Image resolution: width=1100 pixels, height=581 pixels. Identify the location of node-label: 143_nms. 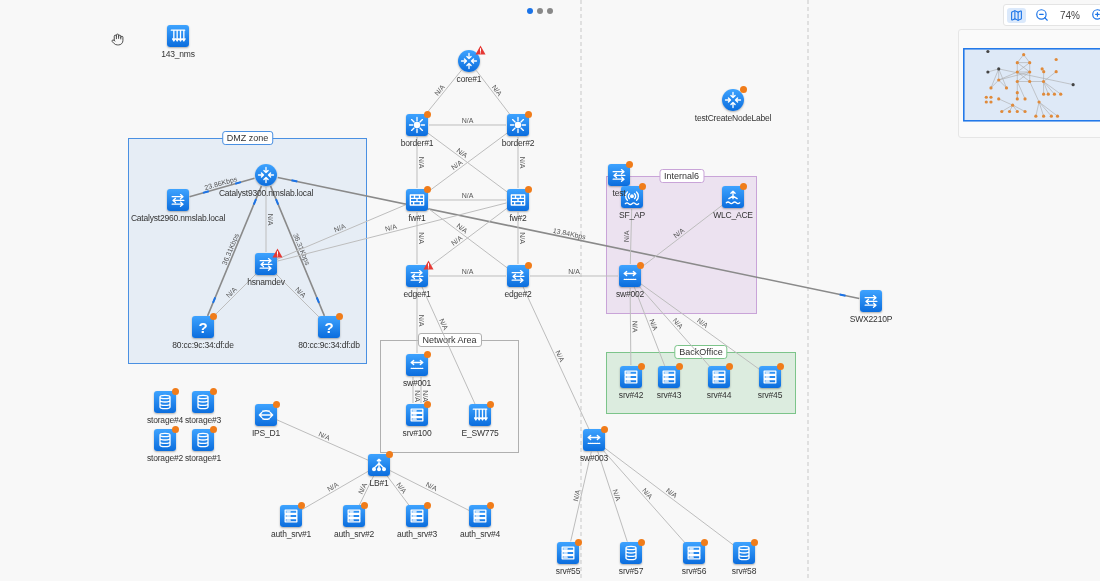
(178, 54).